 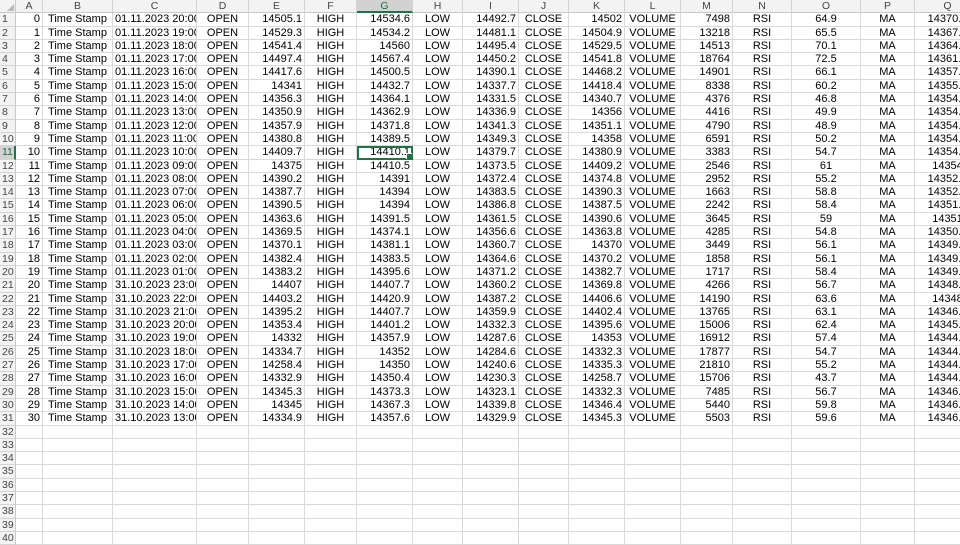 I want to click on cell-L36, so click(x=653, y=485).